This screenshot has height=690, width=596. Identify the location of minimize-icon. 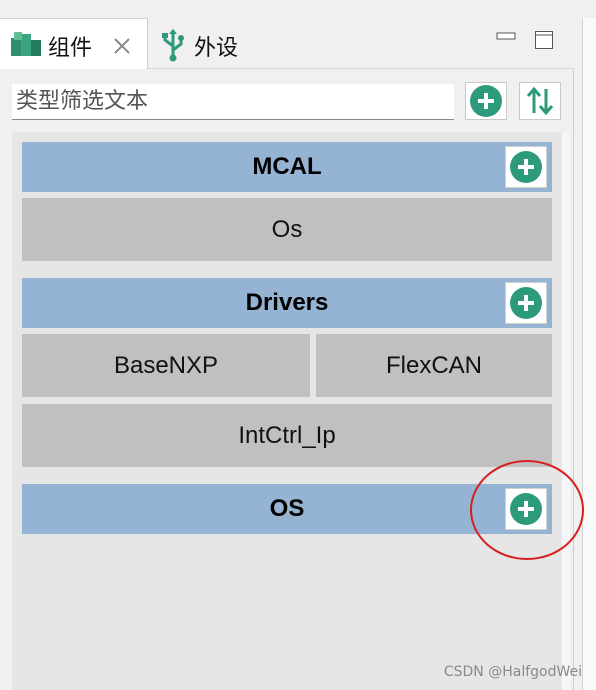
(507, 37).